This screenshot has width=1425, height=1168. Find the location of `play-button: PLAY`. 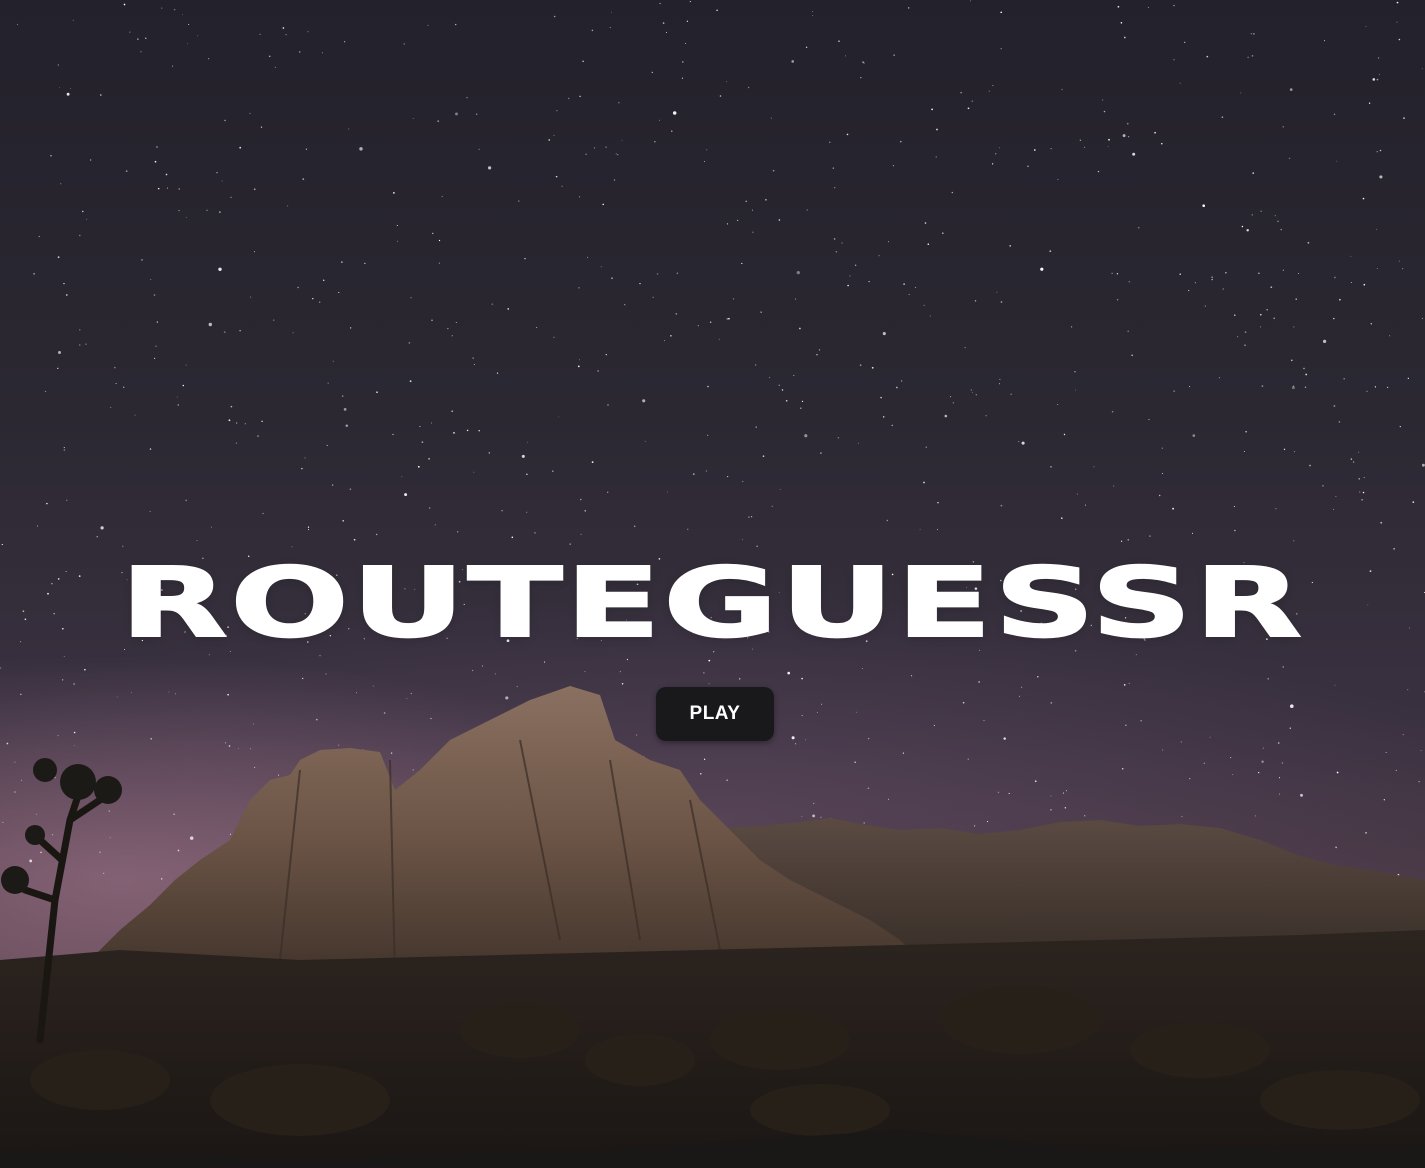

play-button: PLAY is located at coordinates (715, 714).